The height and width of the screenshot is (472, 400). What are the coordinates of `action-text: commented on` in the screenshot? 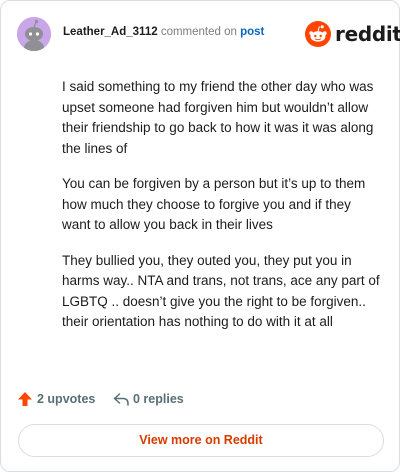 It's located at (198, 32).